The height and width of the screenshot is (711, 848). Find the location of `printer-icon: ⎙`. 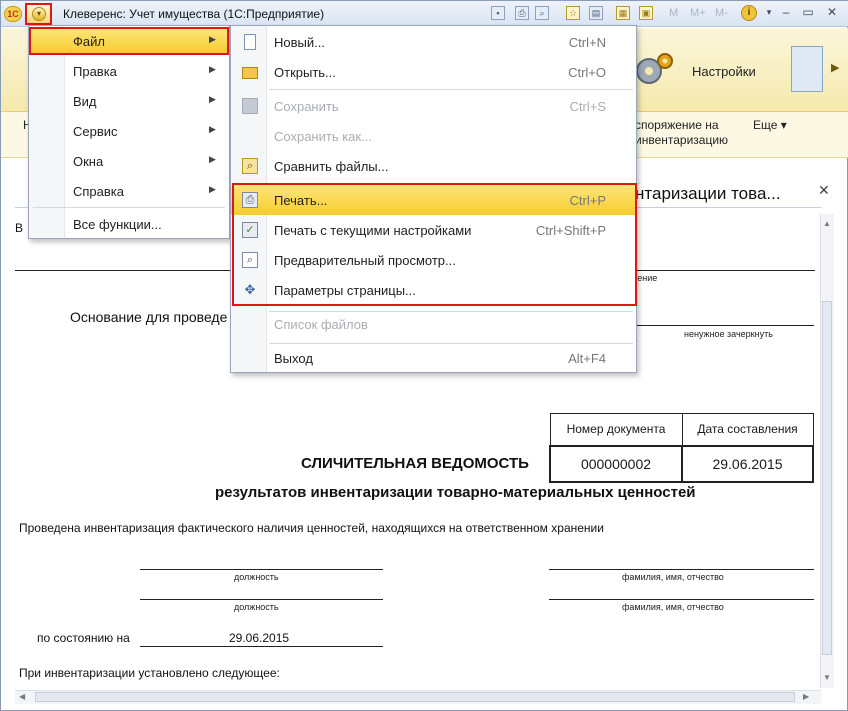

printer-icon: ⎙ is located at coordinates (522, 13).